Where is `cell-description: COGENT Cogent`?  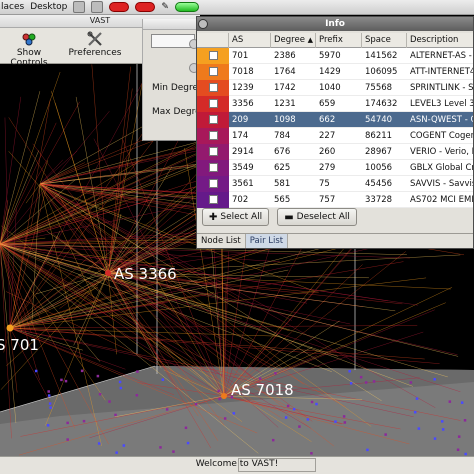
cell-description: COGENT Cogent is located at coordinates (442, 135).